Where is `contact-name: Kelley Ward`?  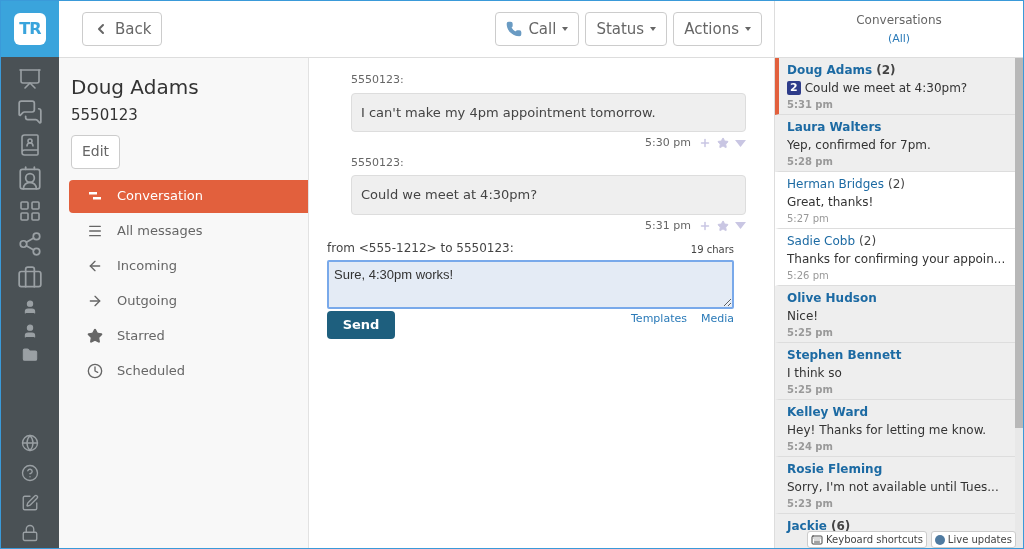 contact-name: Kelley Ward is located at coordinates (827, 412).